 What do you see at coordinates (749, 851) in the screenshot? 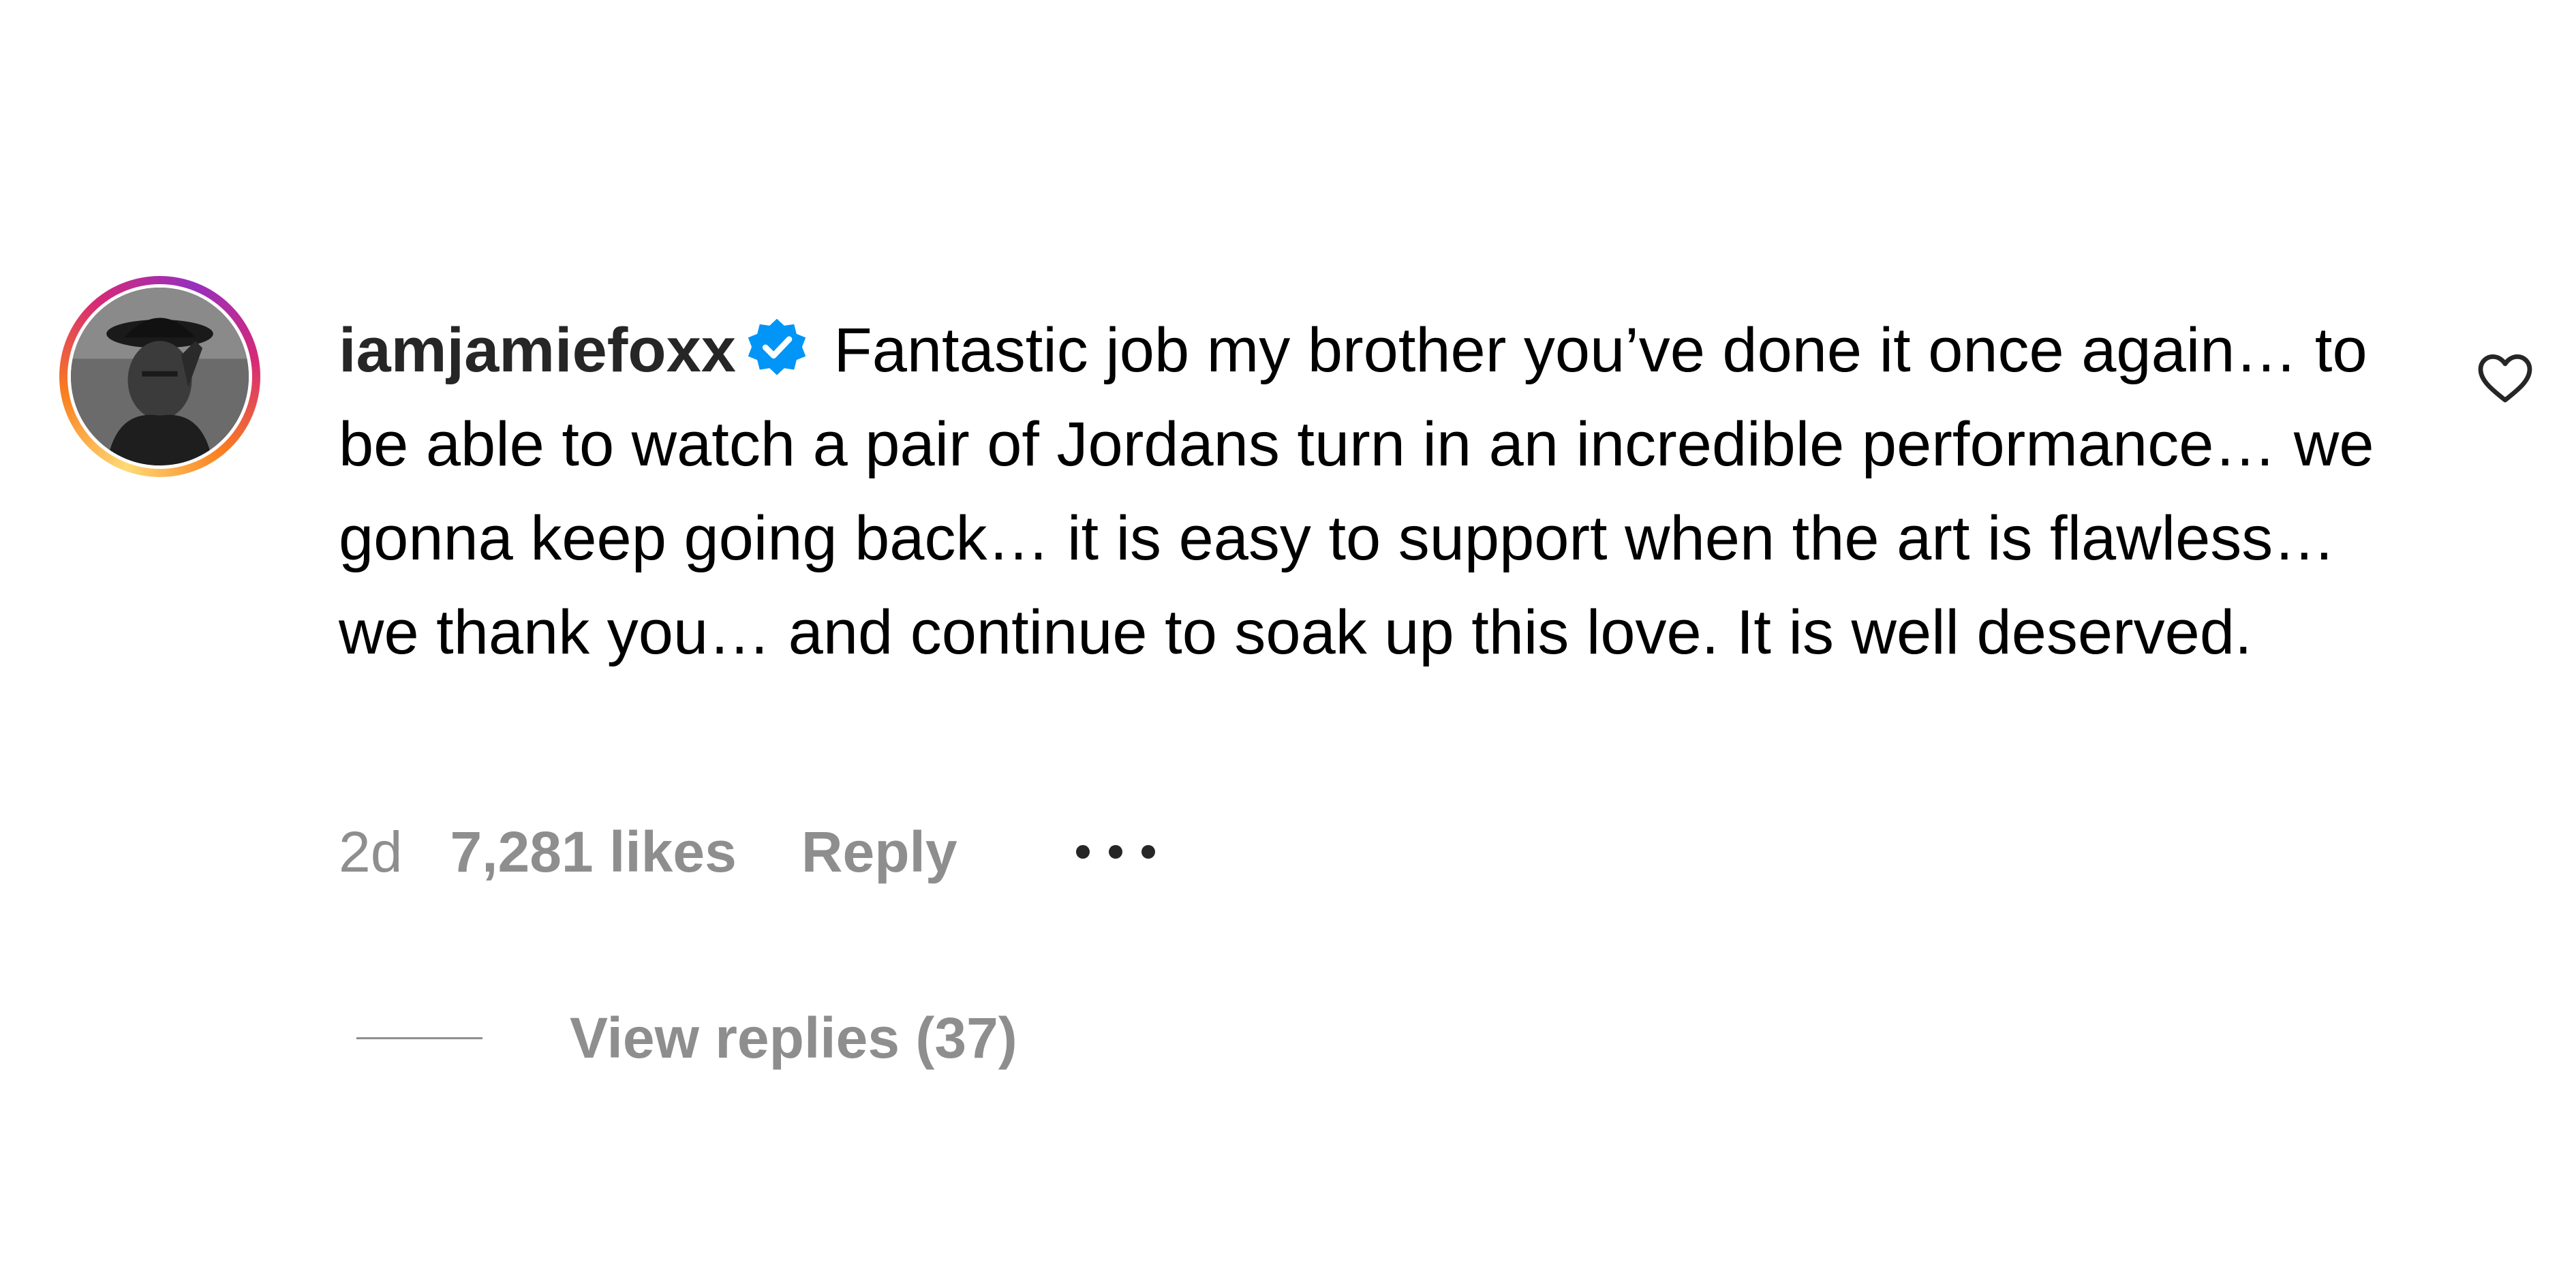
I see `comment-meta: 2d 7,281 likes Reply` at bounding box center [749, 851].